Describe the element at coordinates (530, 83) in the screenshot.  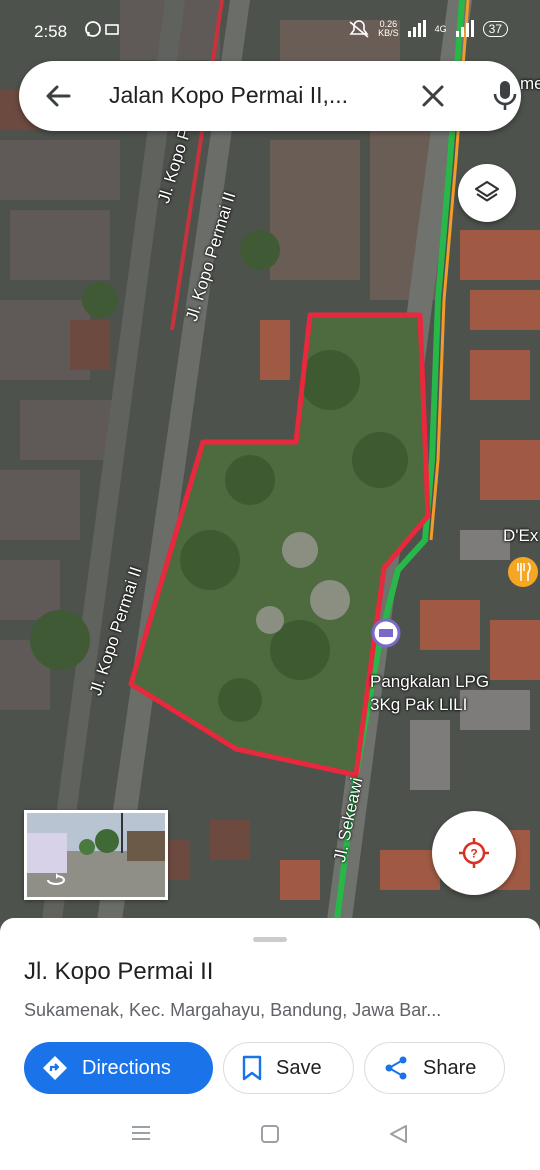
I see `poi-label-edge: me` at that location.